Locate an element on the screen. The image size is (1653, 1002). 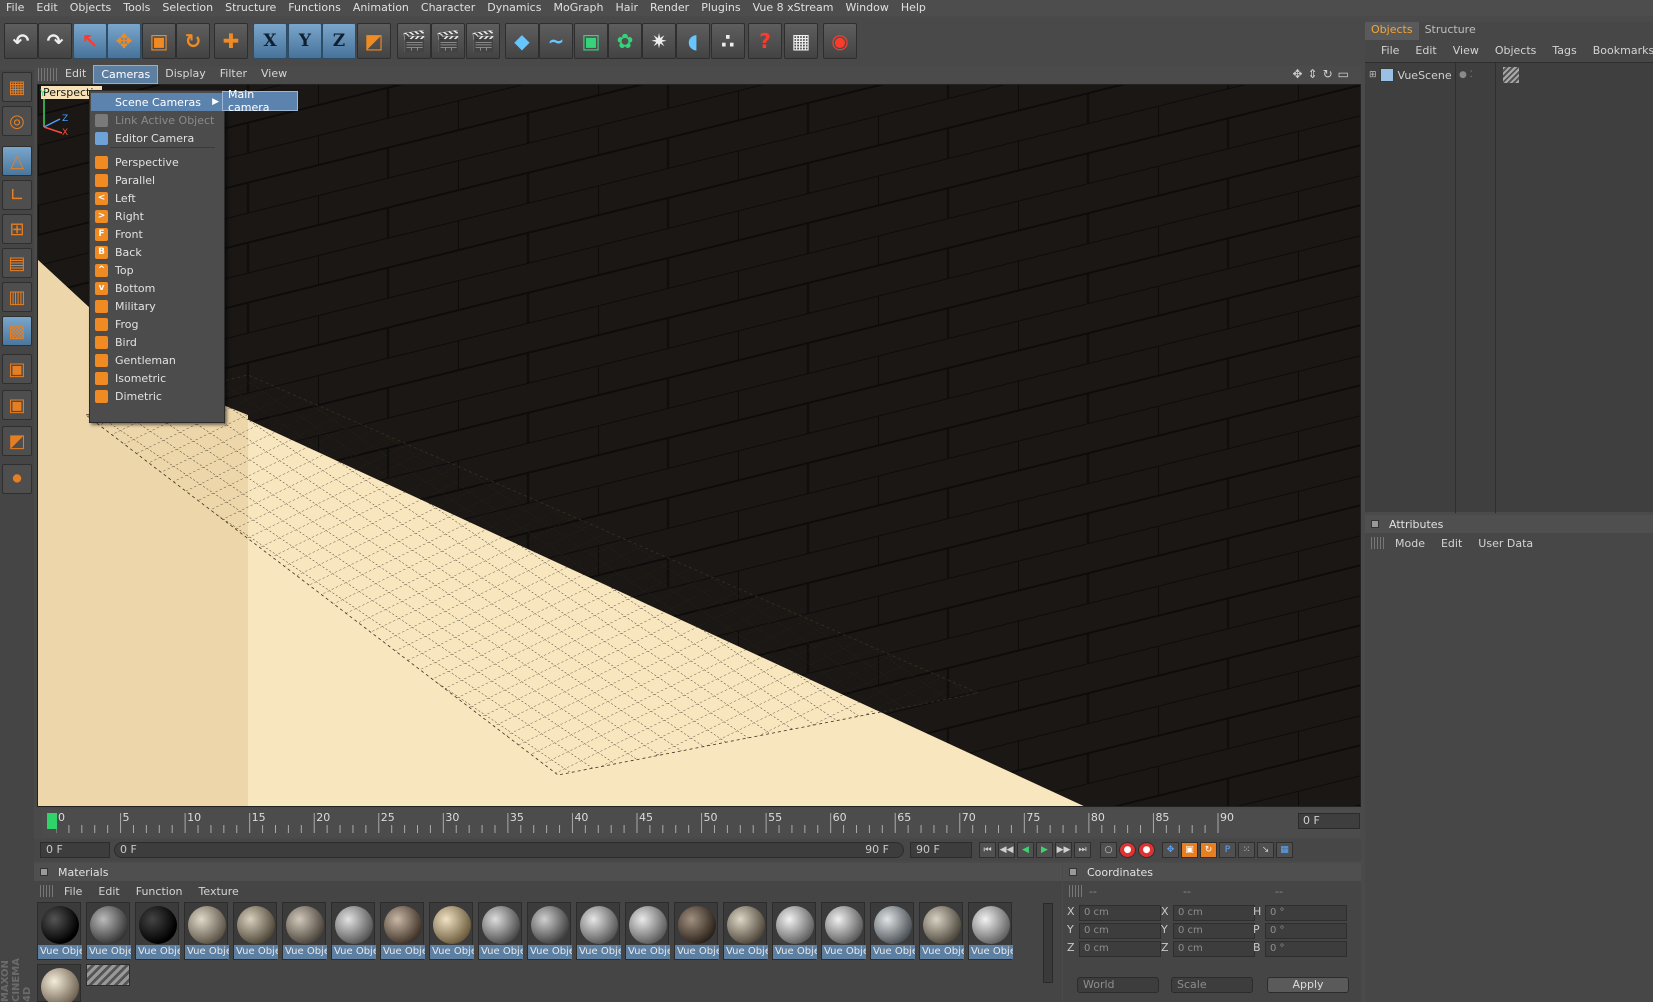
menu-tools: Tools is located at coordinates (136, 8).